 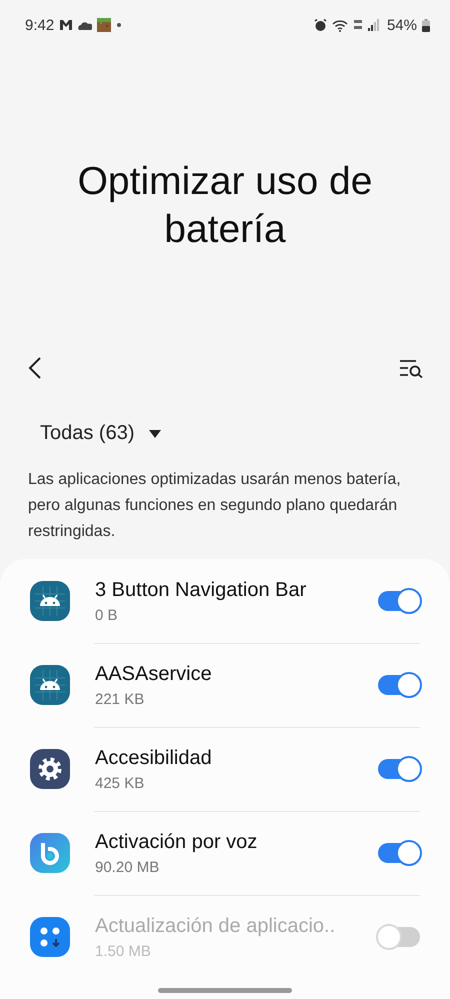 I want to click on signal-icon, so click(x=374, y=25).